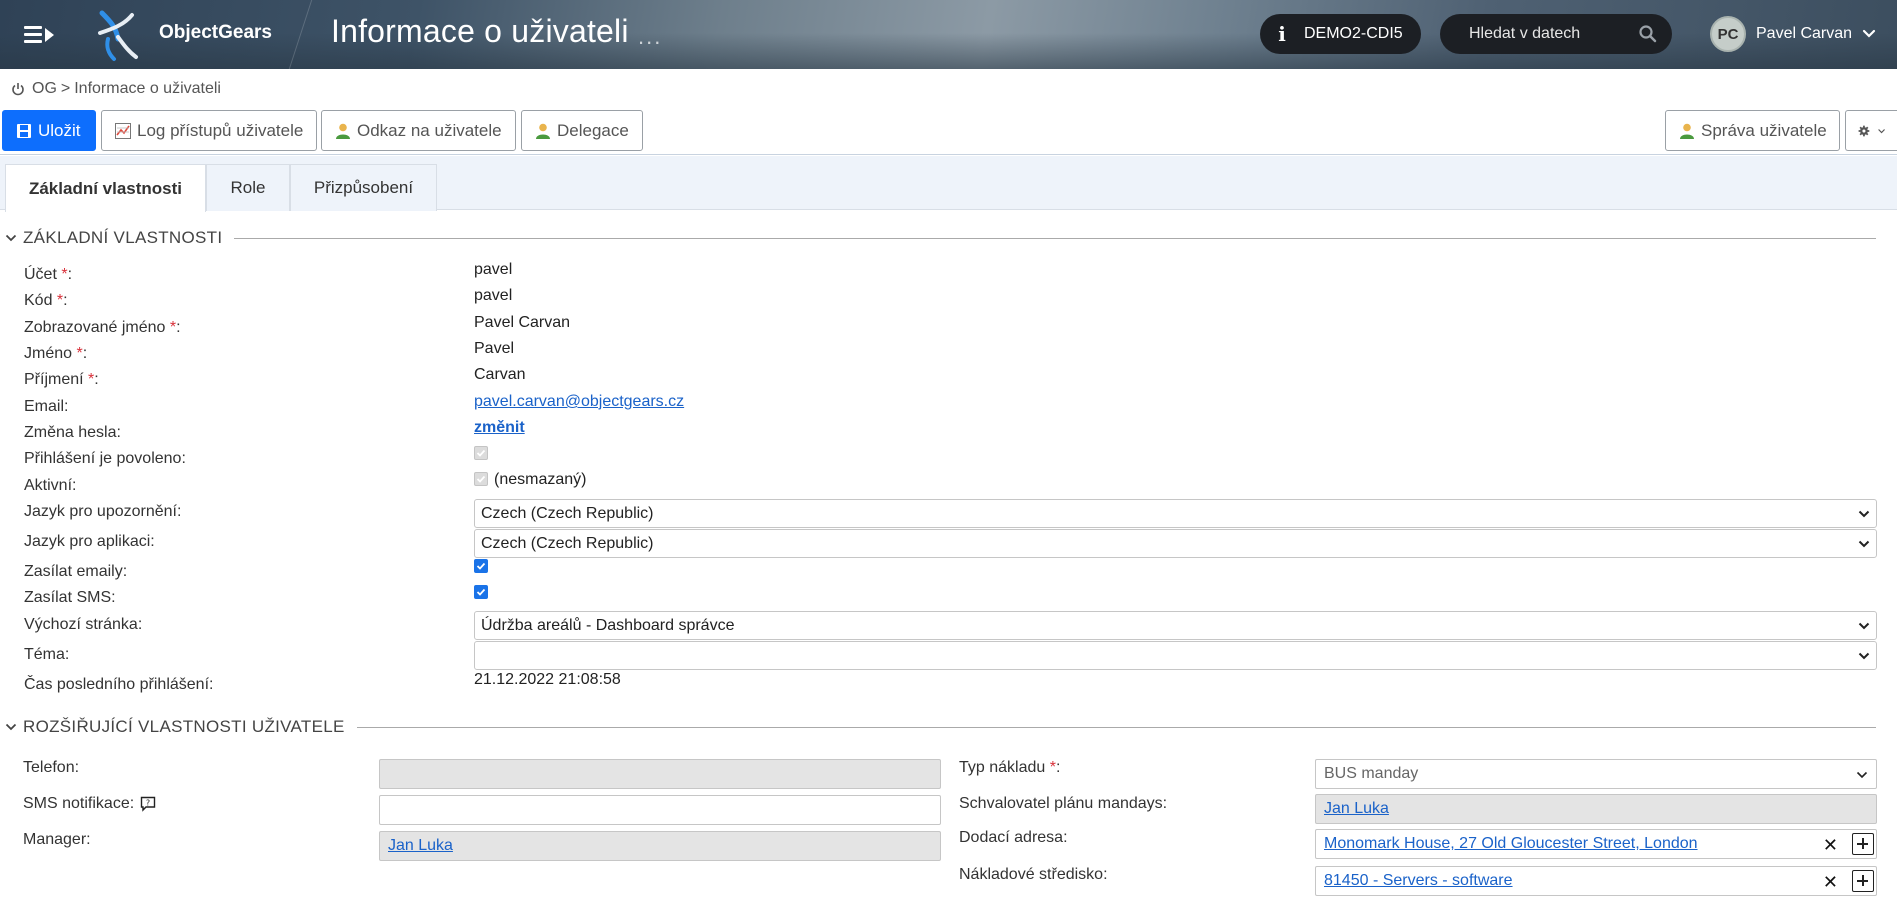 The height and width of the screenshot is (899, 1897). I want to click on tab-roles: Role, so click(248, 187).